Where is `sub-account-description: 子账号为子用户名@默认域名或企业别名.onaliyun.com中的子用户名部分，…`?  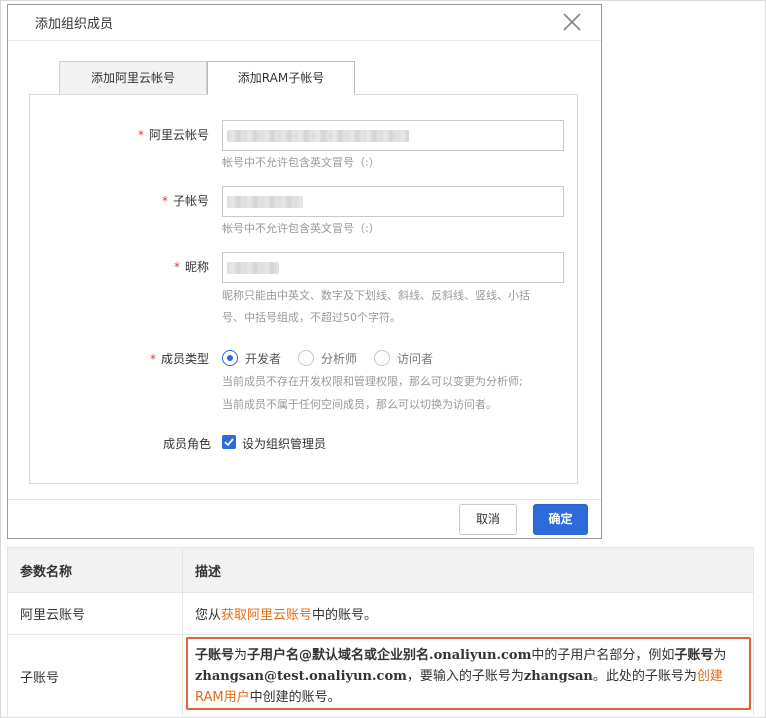
sub-account-description: 子账号为子用户名@默认域名或企业别名.onaliyun.com中的子用户名部分，… is located at coordinates (461, 676).